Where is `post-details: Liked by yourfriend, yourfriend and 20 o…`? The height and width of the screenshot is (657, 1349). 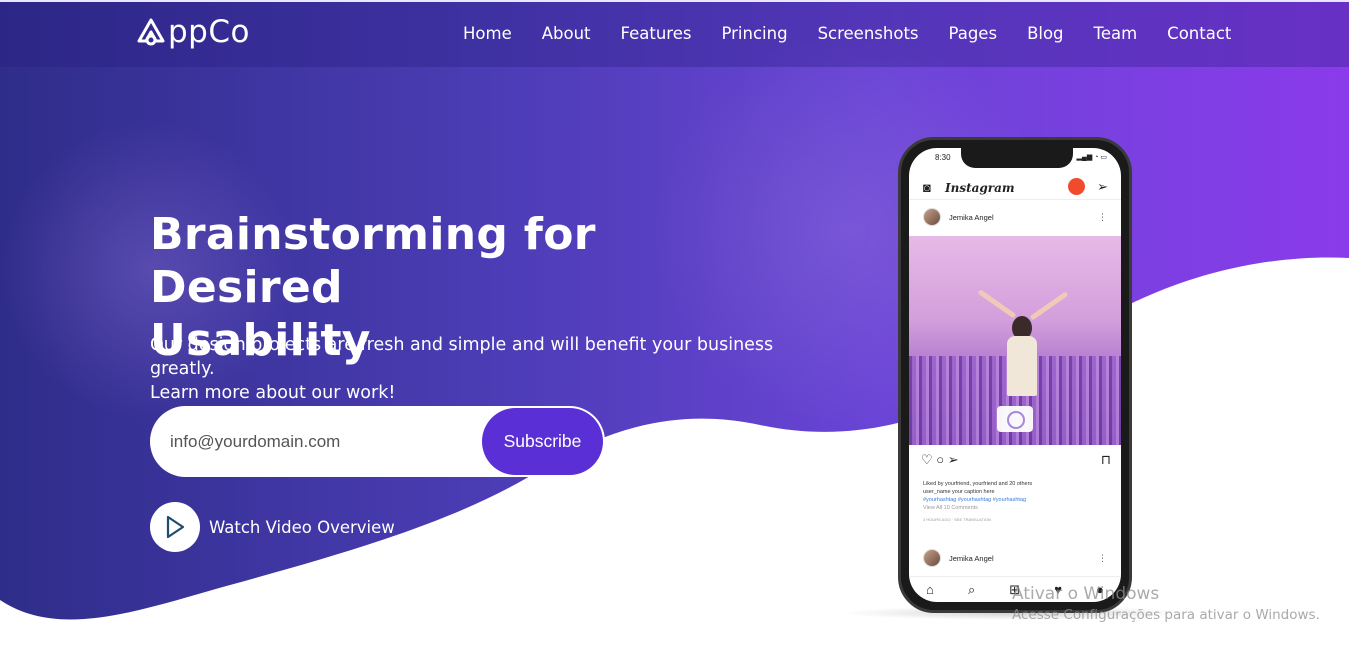 post-details: Liked by yourfriend, yourfriend and 20 o… is located at coordinates (1018, 502).